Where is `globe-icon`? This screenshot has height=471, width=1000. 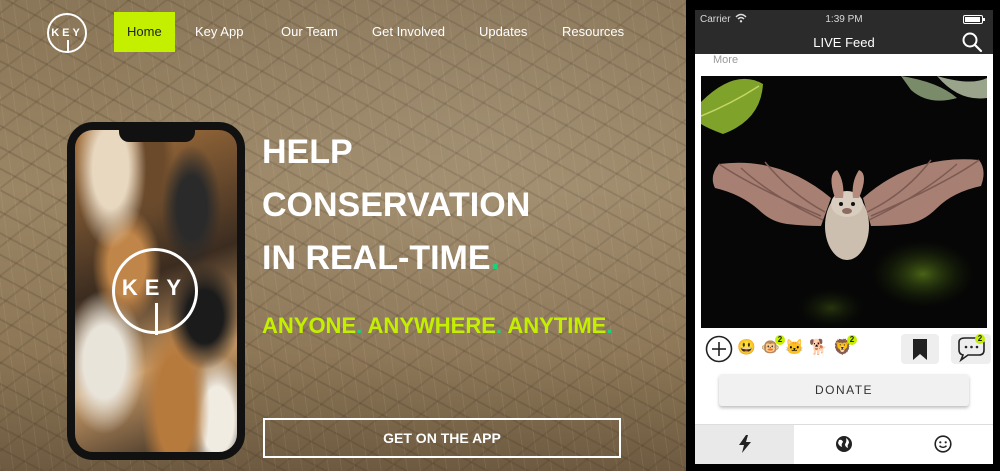 globe-icon is located at coordinates (843, 446).